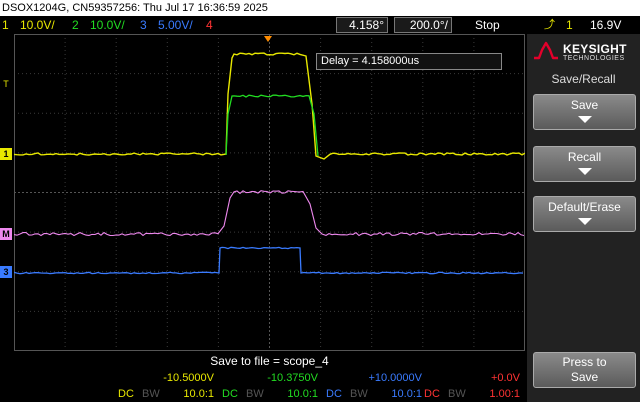 This screenshot has height=402, width=640. What do you see at coordinates (395, 378) in the screenshot?
I see `ch3-offset: +10.0000V` at bounding box center [395, 378].